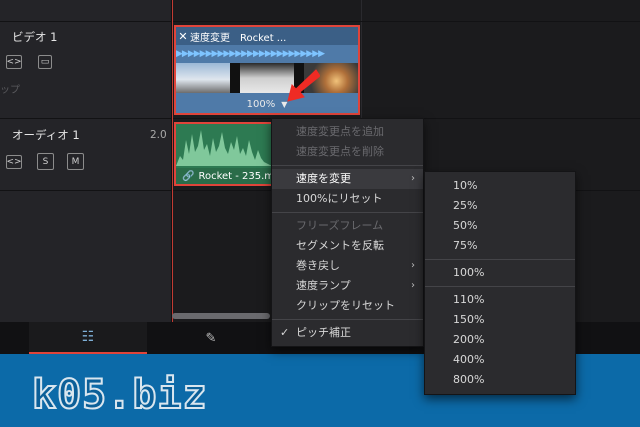 Image resolution: width=640 pixels, height=427 pixels. I want to click on menu-item: ✓ ピッチ補正, so click(347, 333).